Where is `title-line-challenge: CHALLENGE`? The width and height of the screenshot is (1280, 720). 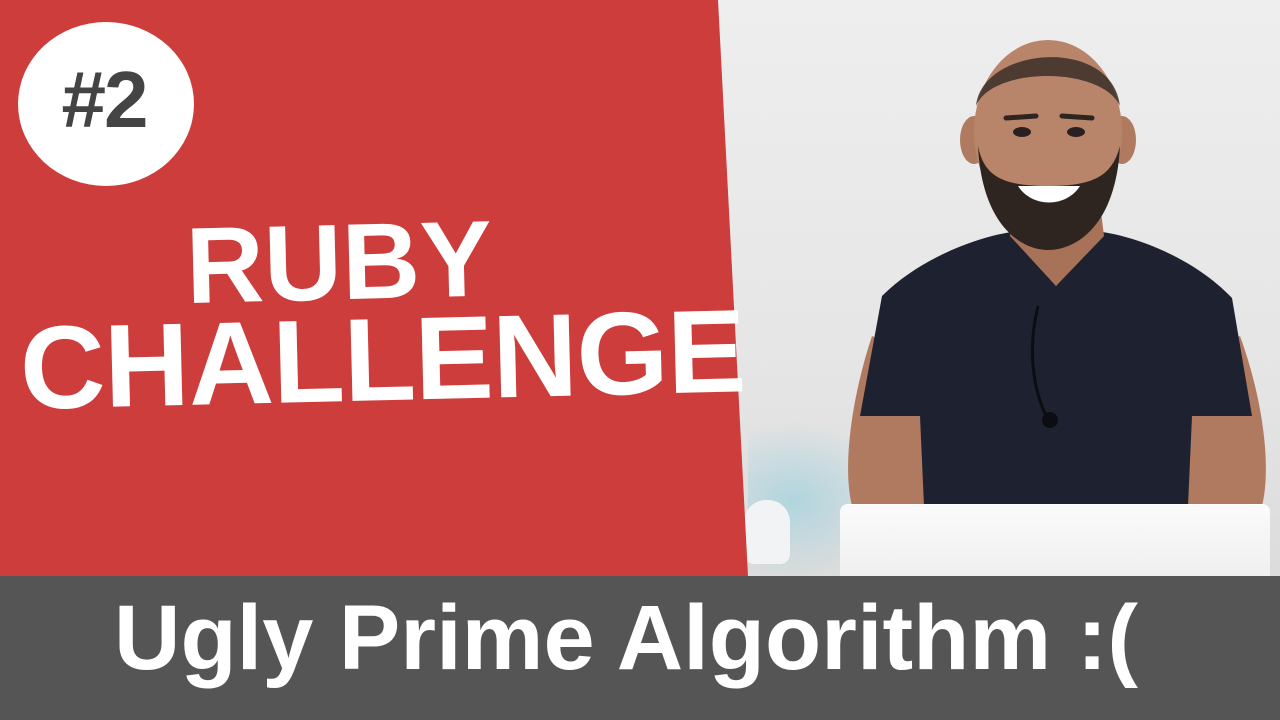 title-line-challenge: CHALLENGE is located at coordinates (382, 360).